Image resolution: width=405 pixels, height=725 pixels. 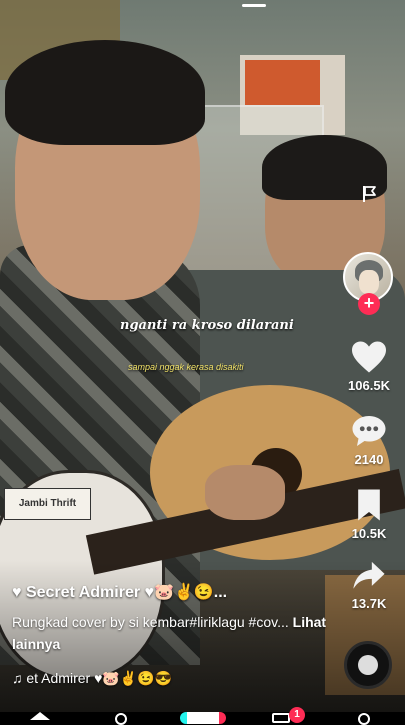 What do you see at coordinates (369, 505) in the screenshot?
I see `bookmark-icon` at bounding box center [369, 505].